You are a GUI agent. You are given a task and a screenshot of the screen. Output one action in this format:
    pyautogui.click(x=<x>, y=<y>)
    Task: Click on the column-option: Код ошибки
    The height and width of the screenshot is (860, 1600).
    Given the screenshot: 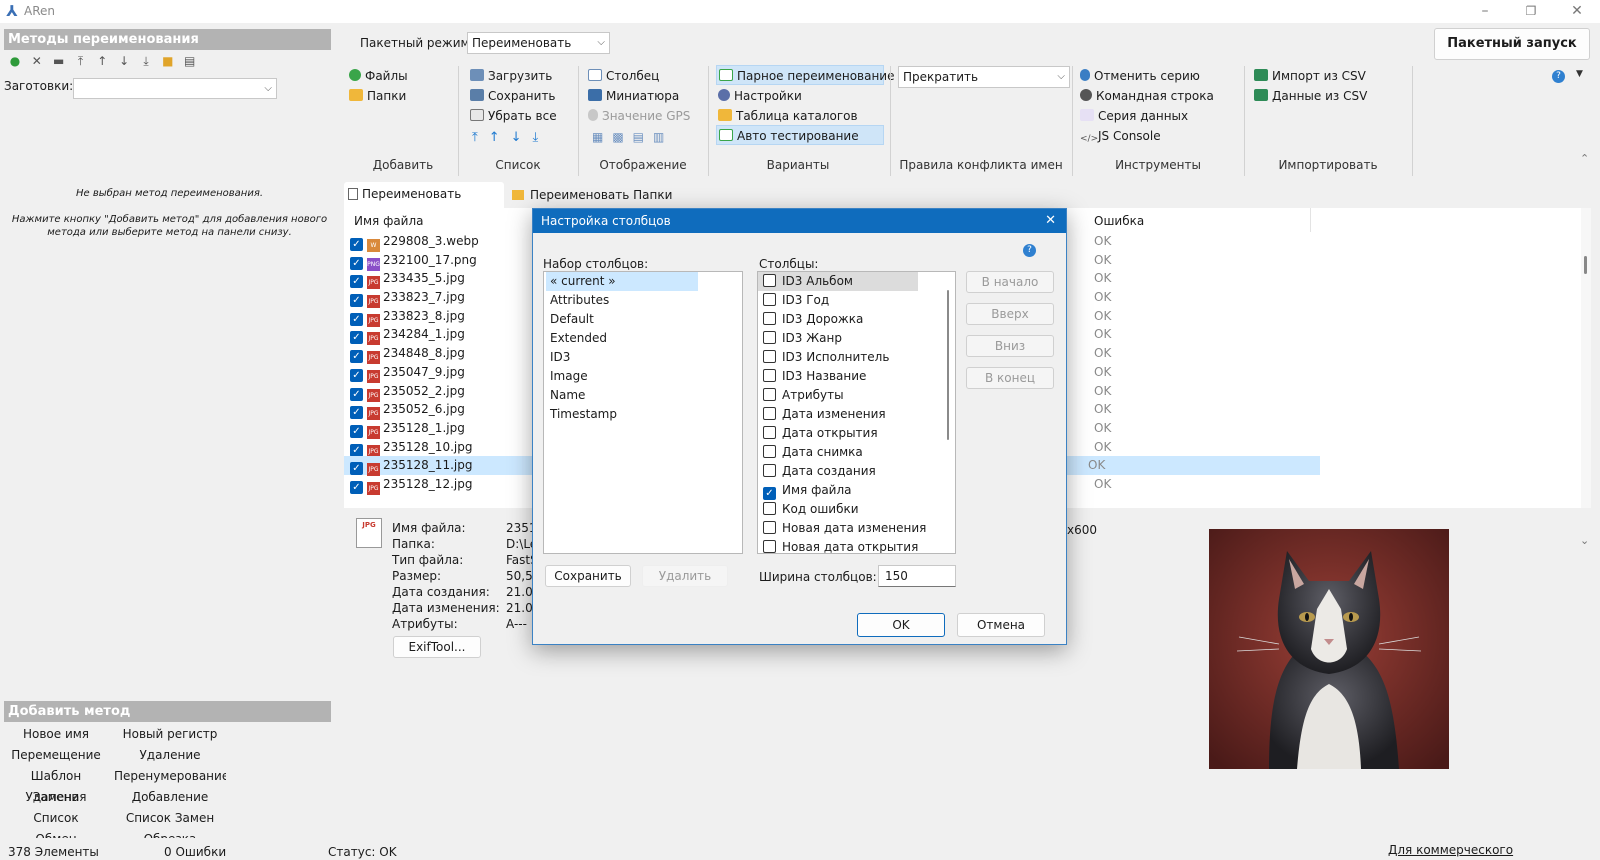 What is the action you would take?
    pyautogui.click(x=851, y=509)
    